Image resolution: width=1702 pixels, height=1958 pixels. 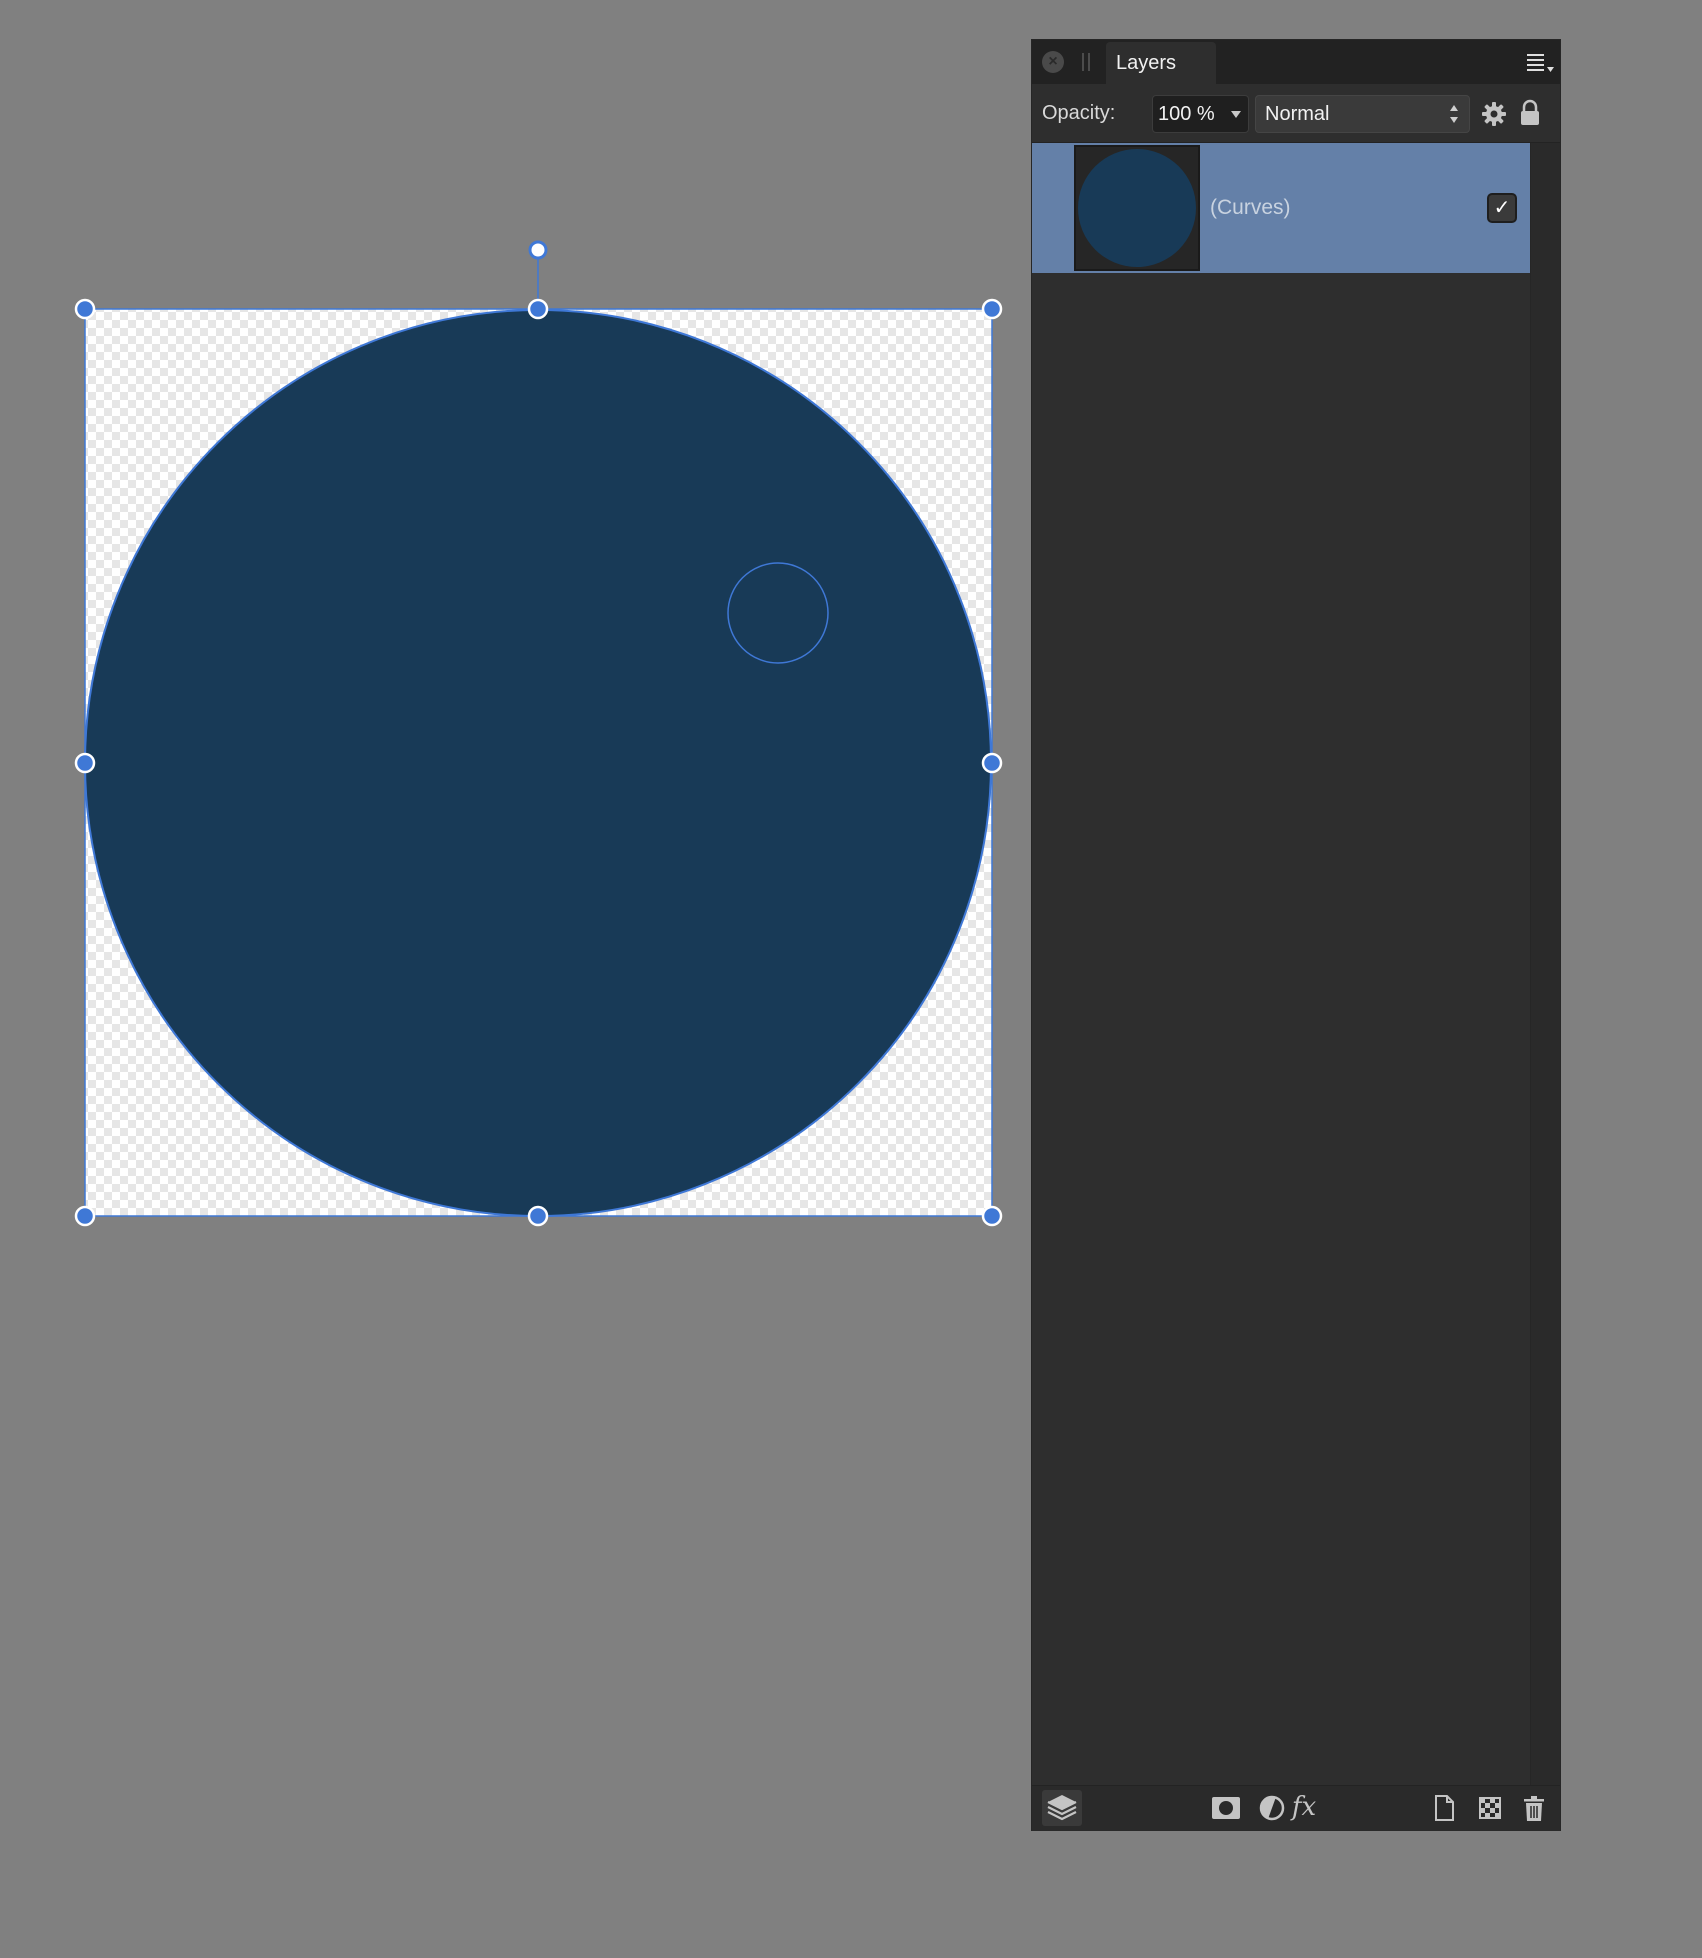 What do you see at coordinates (1086, 62) in the screenshot?
I see `drag-grip-icon` at bounding box center [1086, 62].